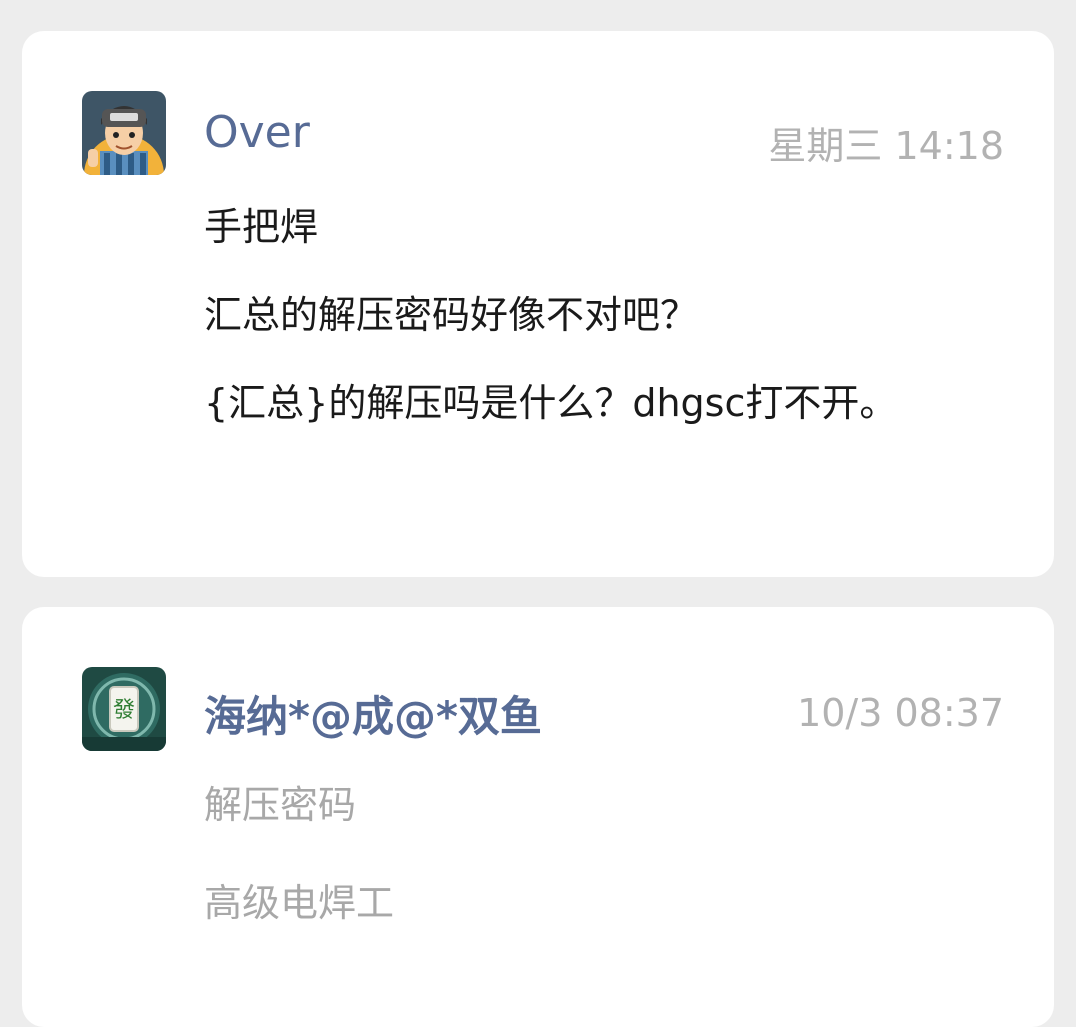 The height and width of the screenshot is (1027, 1076). I want to click on username: Over, so click(257, 132).